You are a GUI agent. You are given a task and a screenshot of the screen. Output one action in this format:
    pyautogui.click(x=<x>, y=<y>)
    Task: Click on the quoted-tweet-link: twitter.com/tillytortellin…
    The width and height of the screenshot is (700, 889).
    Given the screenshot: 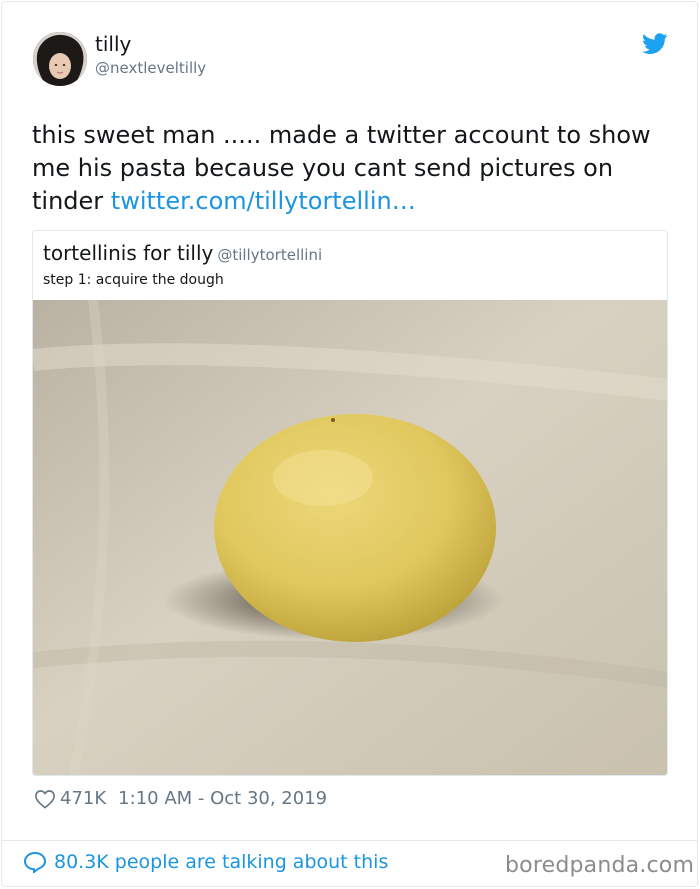 What is the action you would take?
    pyautogui.click(x=263, y=201)
    